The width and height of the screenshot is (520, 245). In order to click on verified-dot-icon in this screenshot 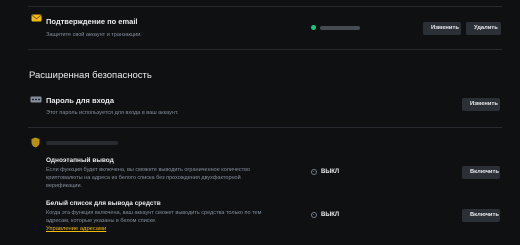, I will do `click(313, 27)`.